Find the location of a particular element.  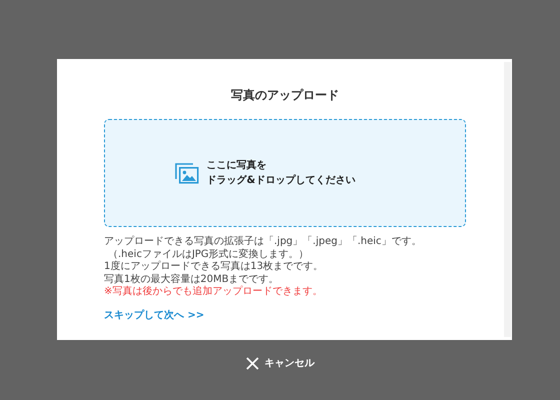

note-text: アップロードできる写真の拡張子は「.jpg」「.jpeg」「.heic」です。 is located at coordinates (263, 242).